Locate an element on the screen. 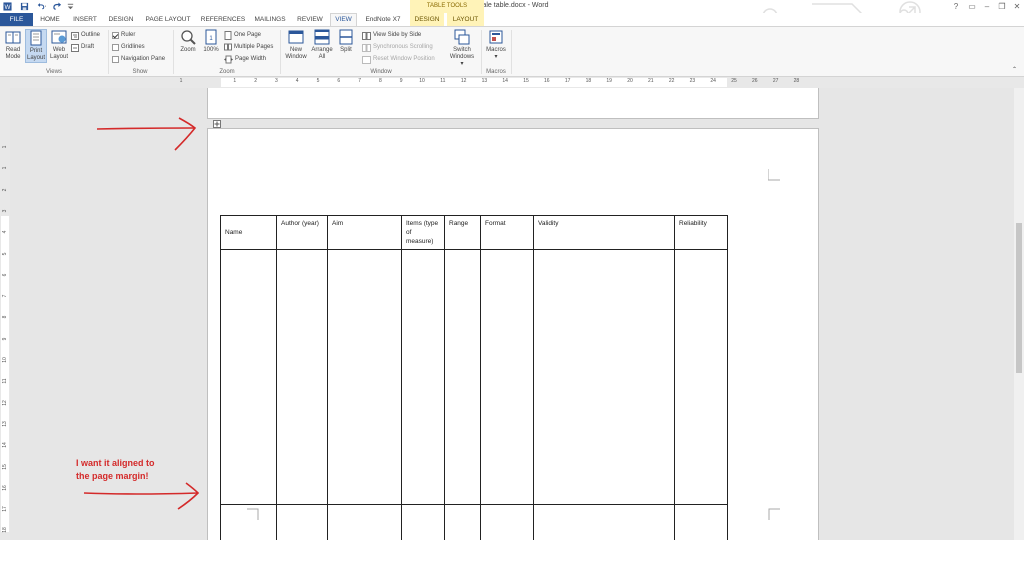  print-layout-button: Print Layout is located at coordinates (36, 46).